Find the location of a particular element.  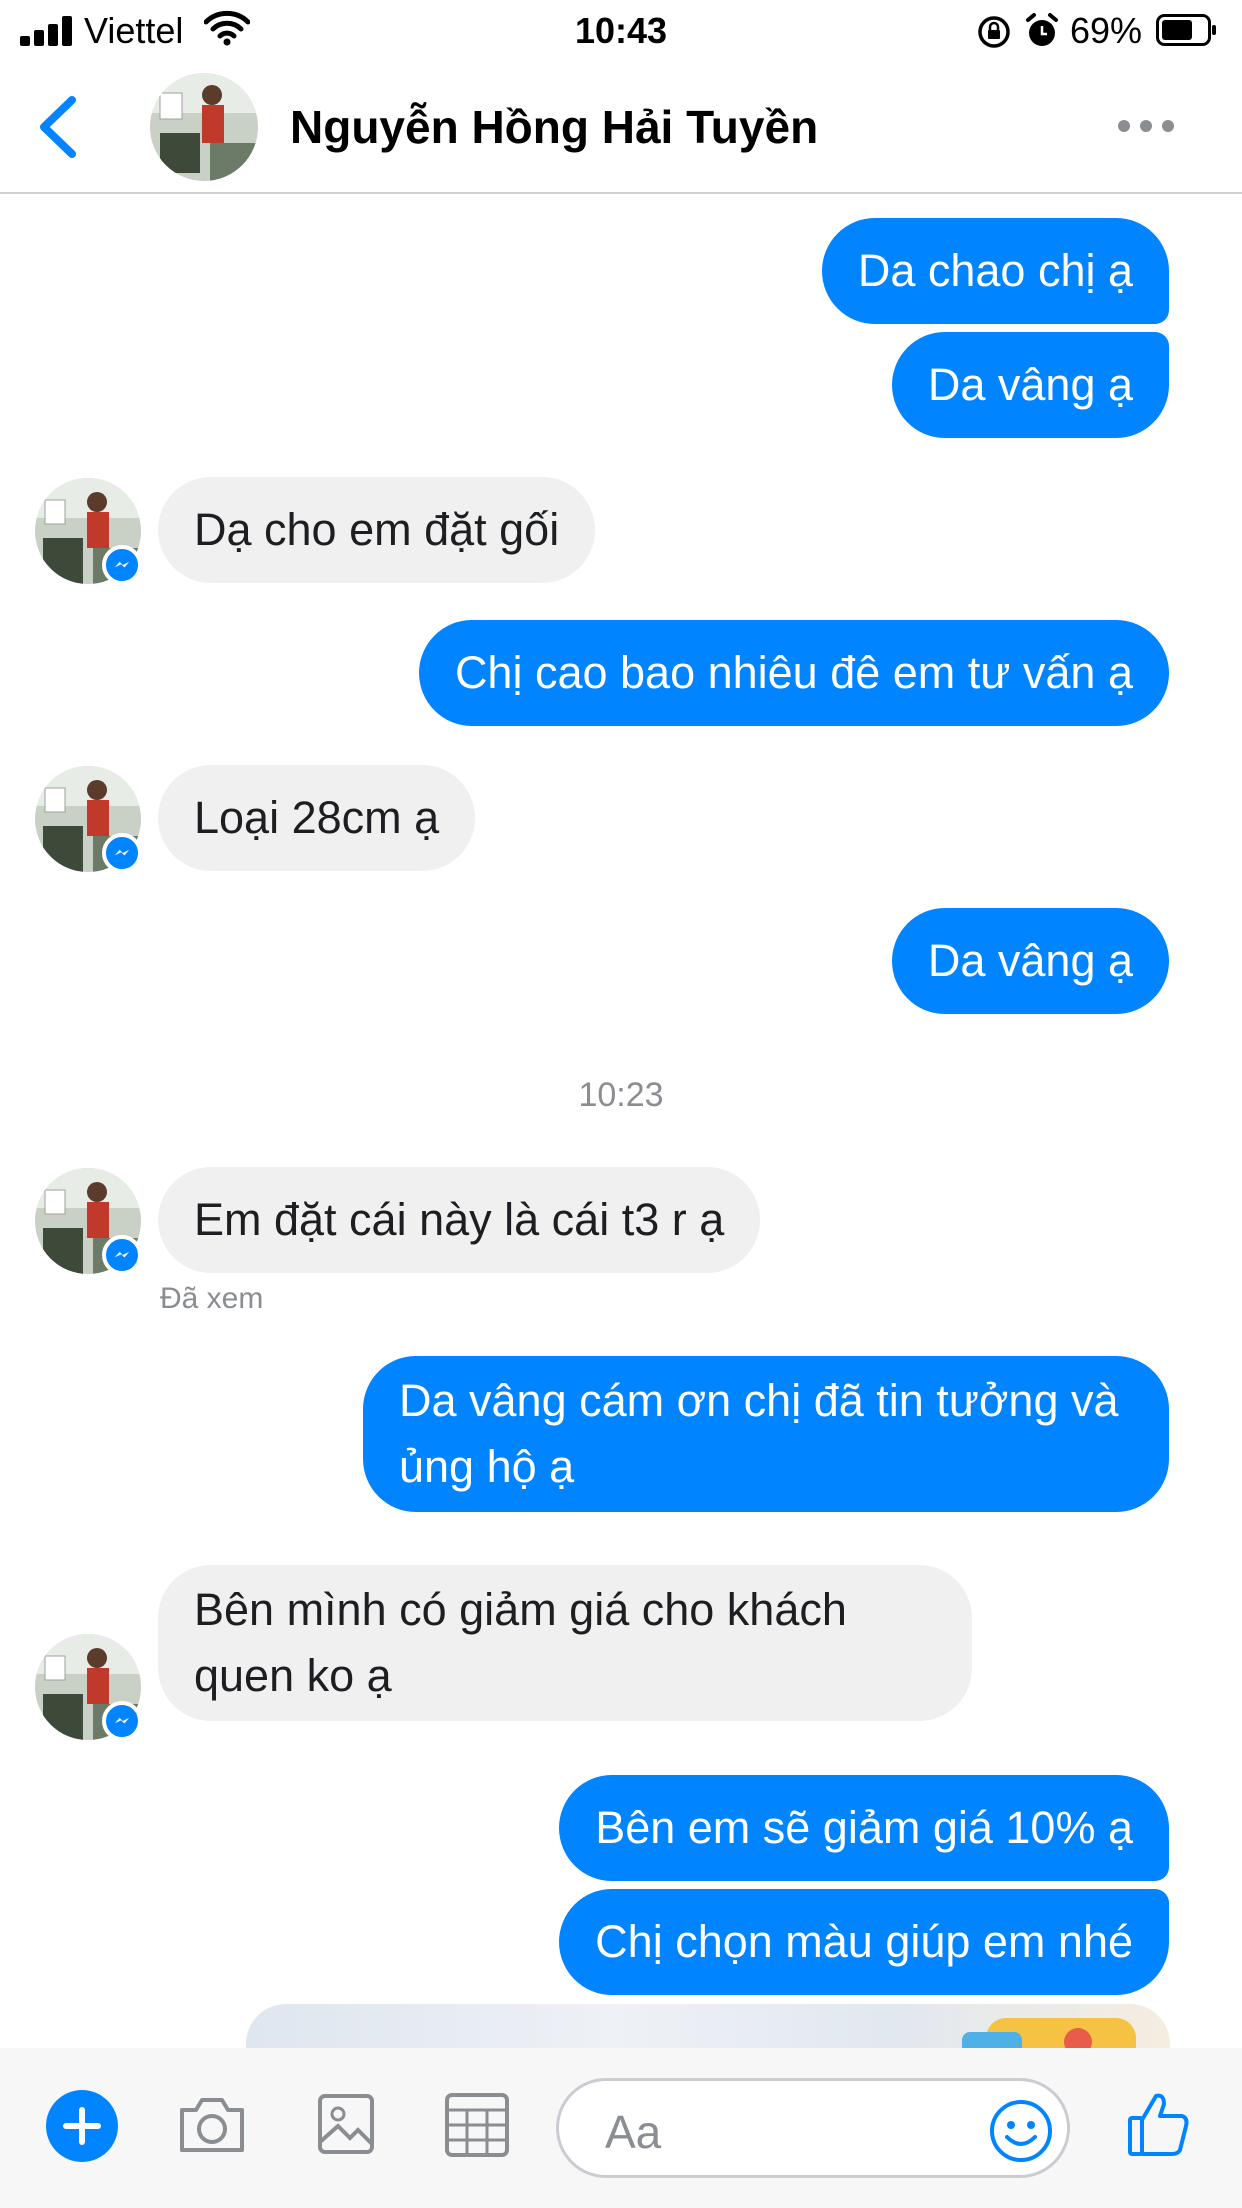

plus-icon is located at coordinates (82, 2126).